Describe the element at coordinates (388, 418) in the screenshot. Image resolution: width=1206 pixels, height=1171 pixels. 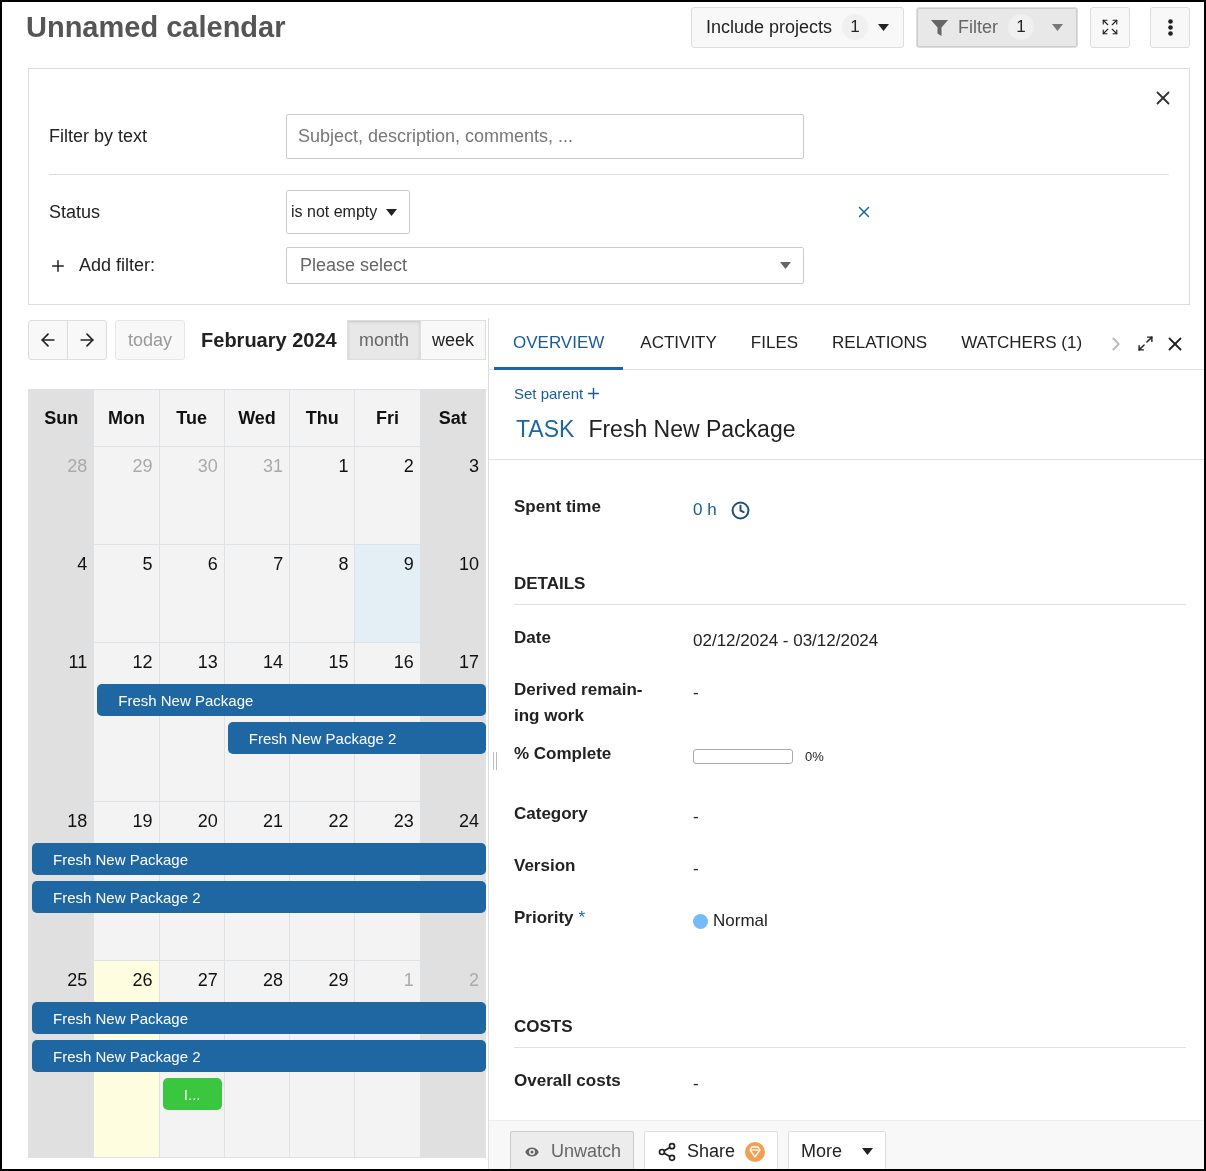
I see `weekday-header: Fri` at that location.